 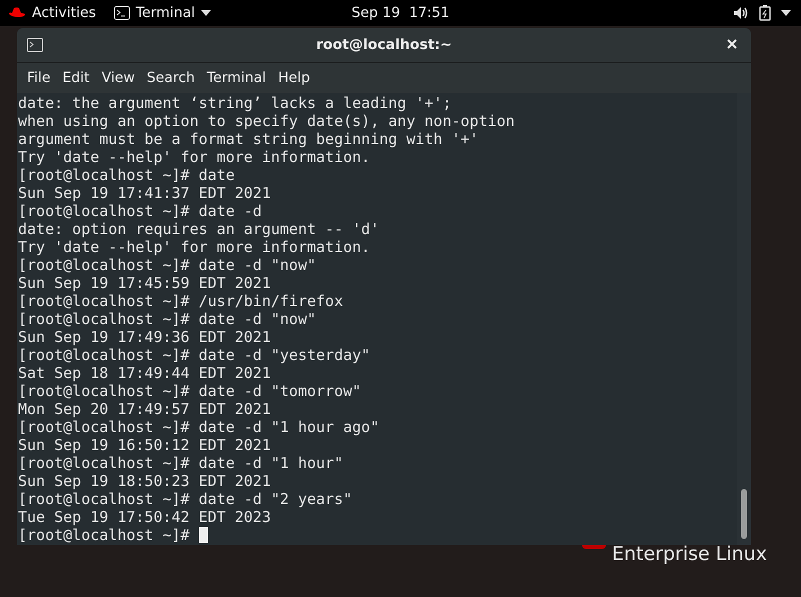 I want to click on terminal-line: Sun Sep 19 17:49:36 EDT 2021, so click(x=144, y=337).